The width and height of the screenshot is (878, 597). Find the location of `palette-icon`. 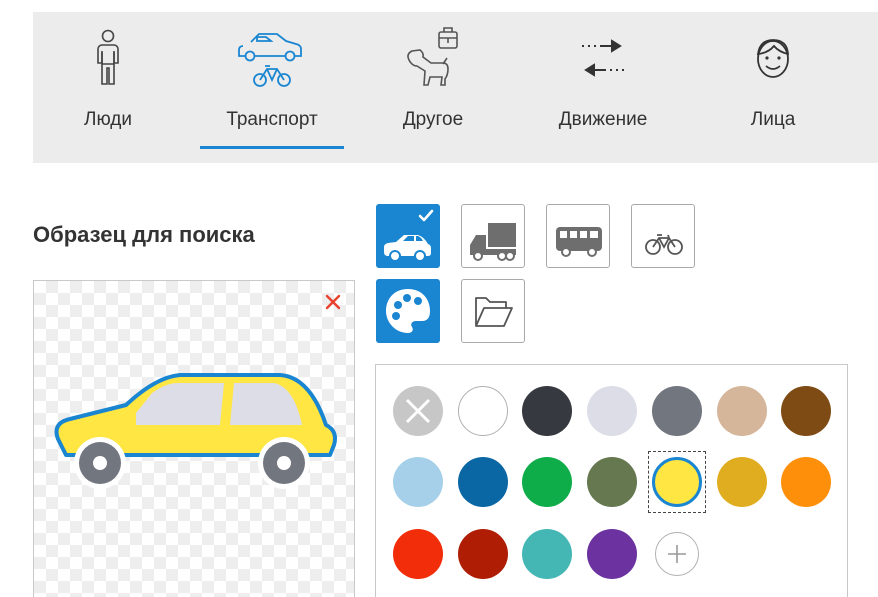

palette-icon is located at coordinates (408, 311).